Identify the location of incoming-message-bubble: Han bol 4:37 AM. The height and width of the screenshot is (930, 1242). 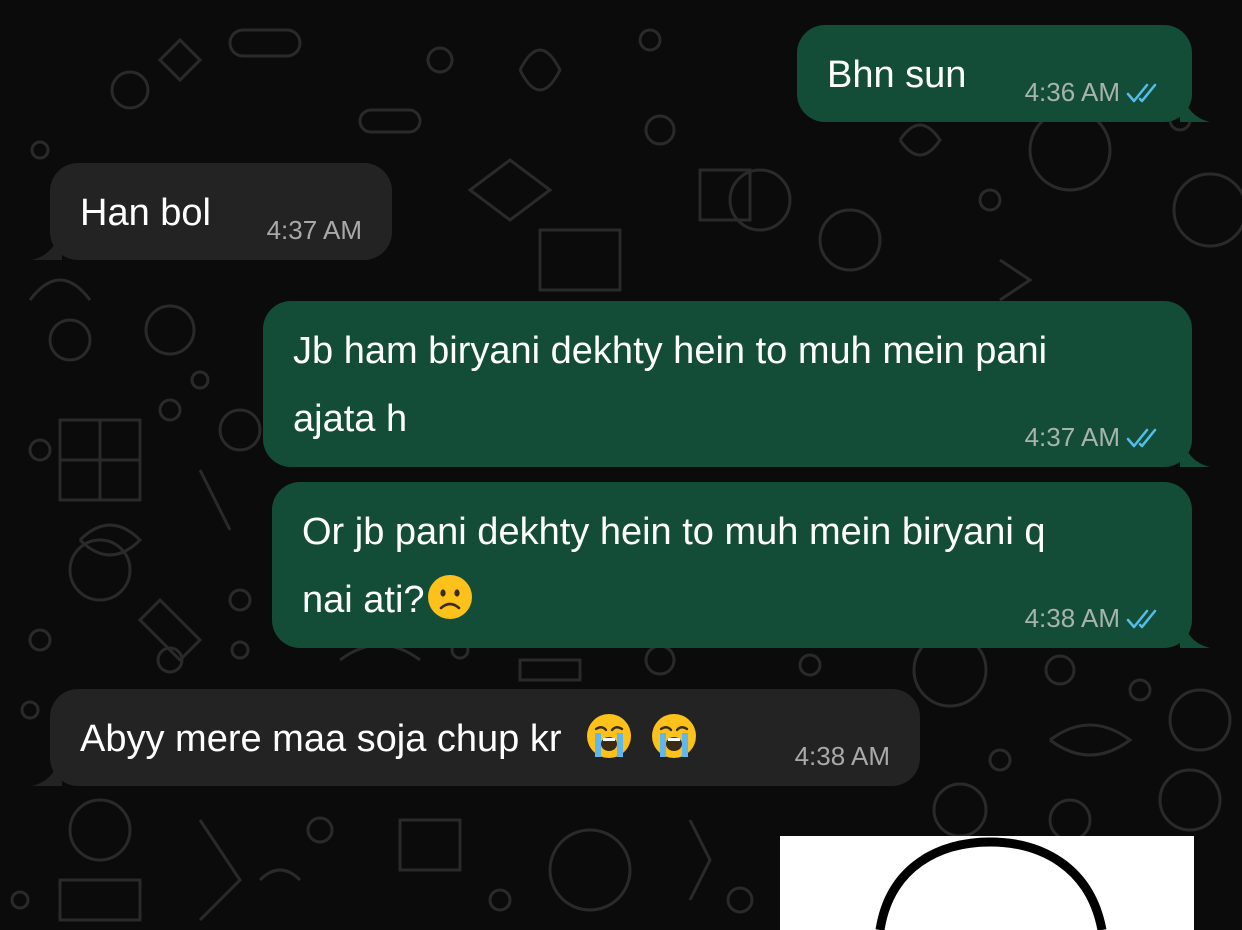
(212, 211).